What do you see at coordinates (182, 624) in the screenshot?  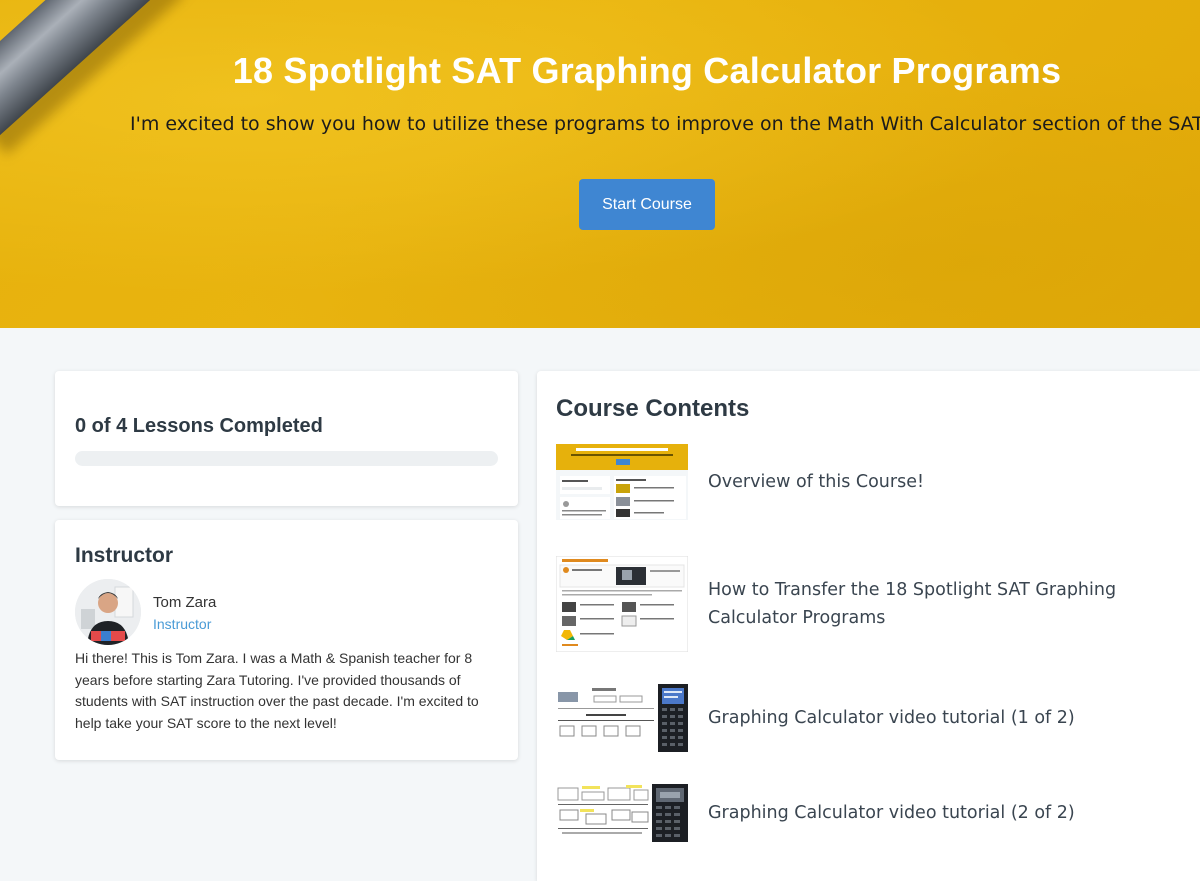 I see `instructor-role-link: Instructor` at bounding box center [182, 624].